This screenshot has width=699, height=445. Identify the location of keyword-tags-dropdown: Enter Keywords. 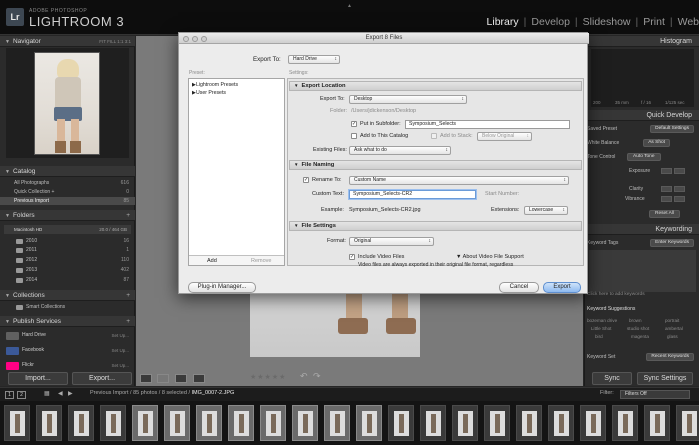
(672, 243).